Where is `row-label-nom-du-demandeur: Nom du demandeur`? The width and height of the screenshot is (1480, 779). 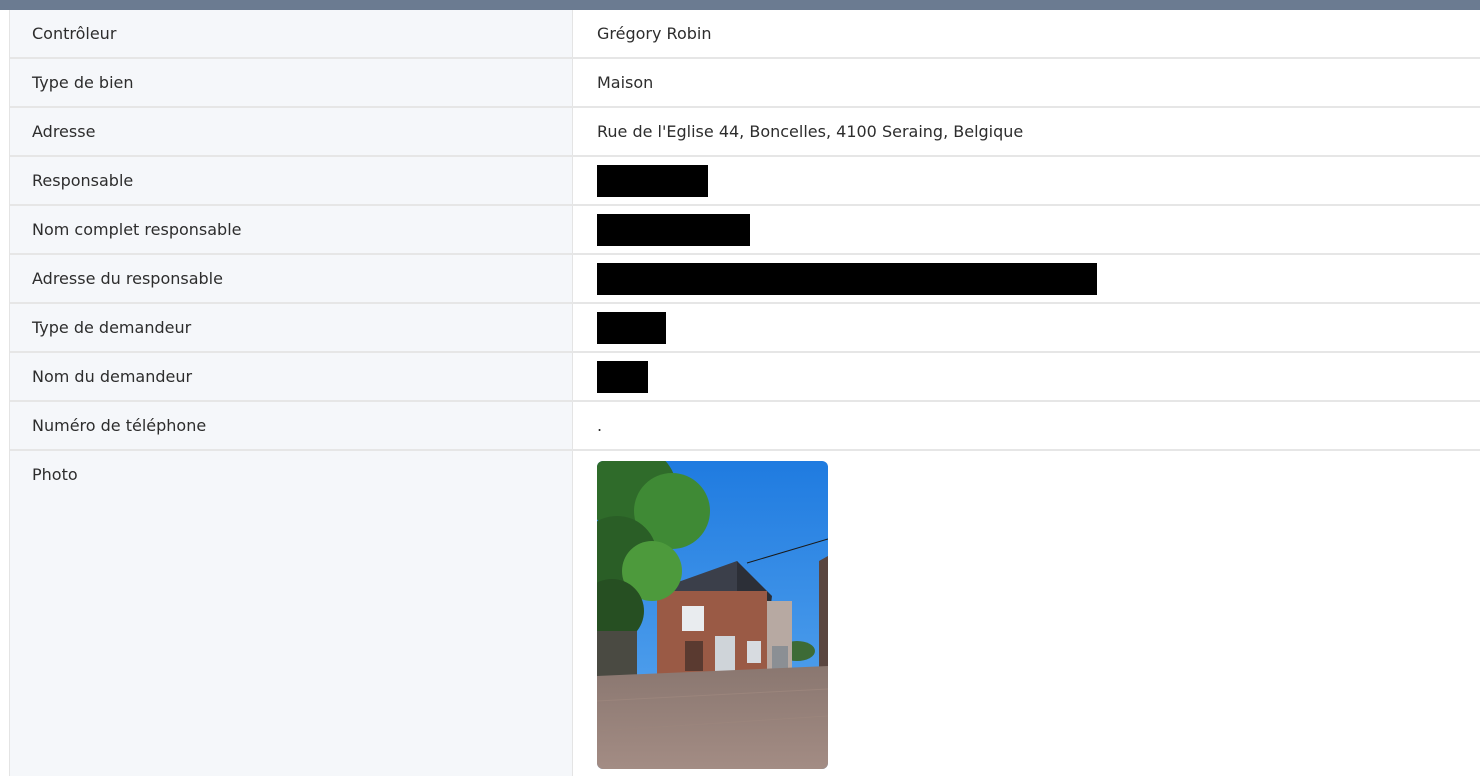
row-label-nom-du-demandeur: Nom du demandeur is located at coordinates (291, 376).